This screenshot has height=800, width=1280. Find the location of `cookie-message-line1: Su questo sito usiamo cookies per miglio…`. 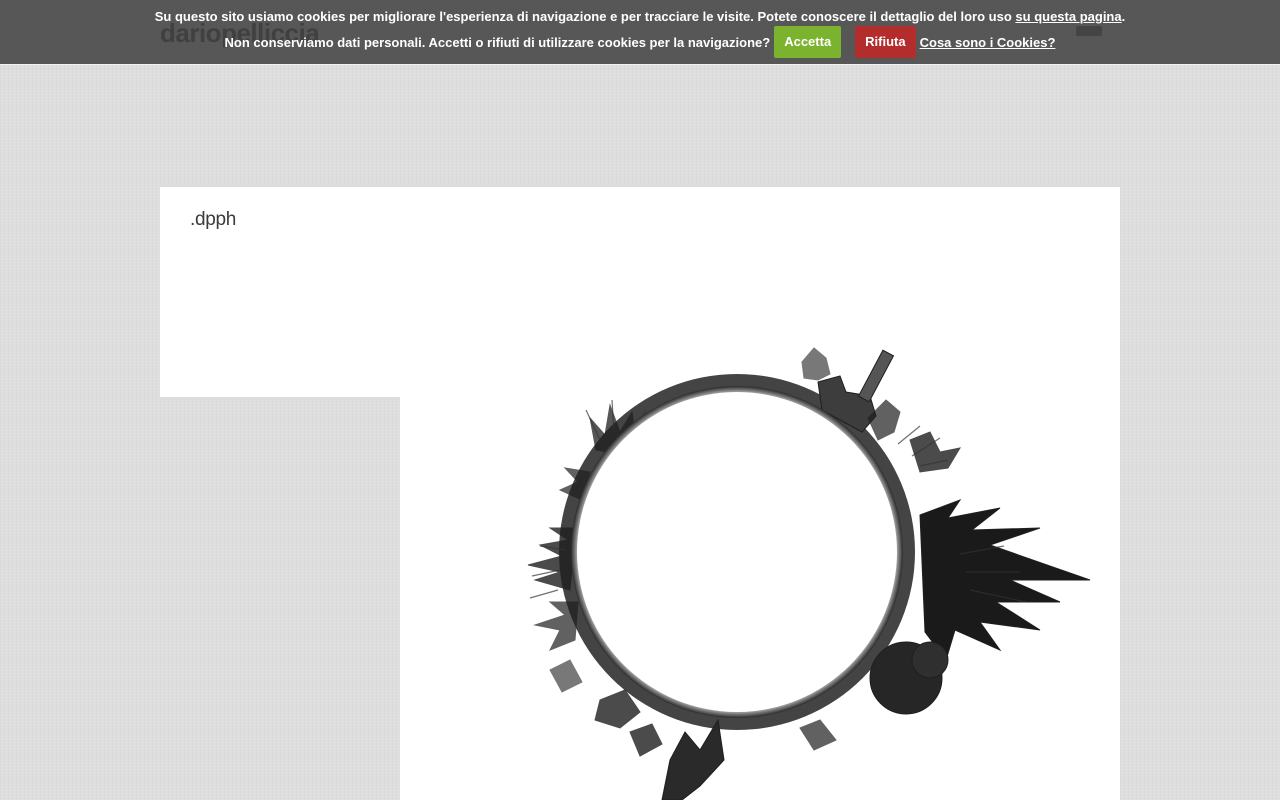

cookie-message-line1: Su questo sito usiamo cookies per miglio… is located at coordinates (640, 17).